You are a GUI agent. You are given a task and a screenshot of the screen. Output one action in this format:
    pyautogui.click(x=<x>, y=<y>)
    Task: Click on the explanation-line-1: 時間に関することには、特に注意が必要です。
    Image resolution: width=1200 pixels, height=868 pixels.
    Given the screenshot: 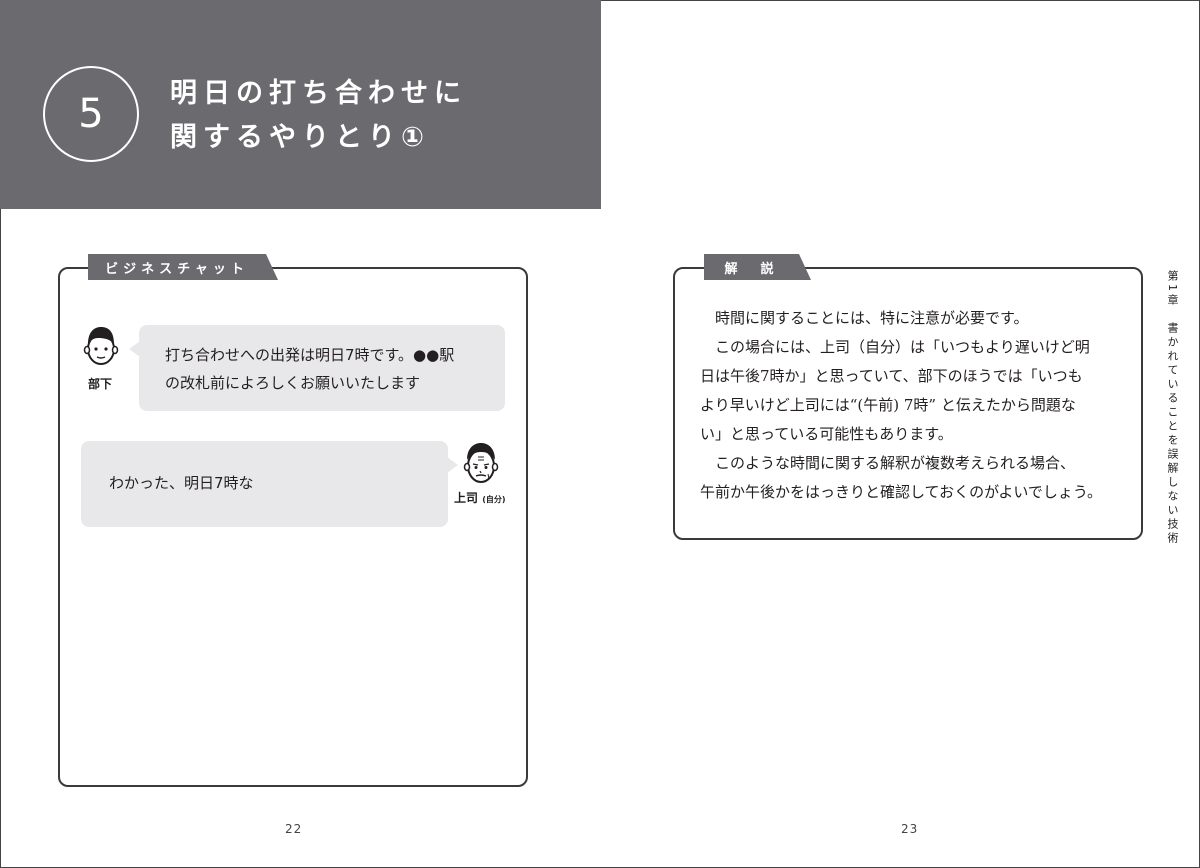 What is the action you would take?
    pyautogui.click(x=872, y=318)
    